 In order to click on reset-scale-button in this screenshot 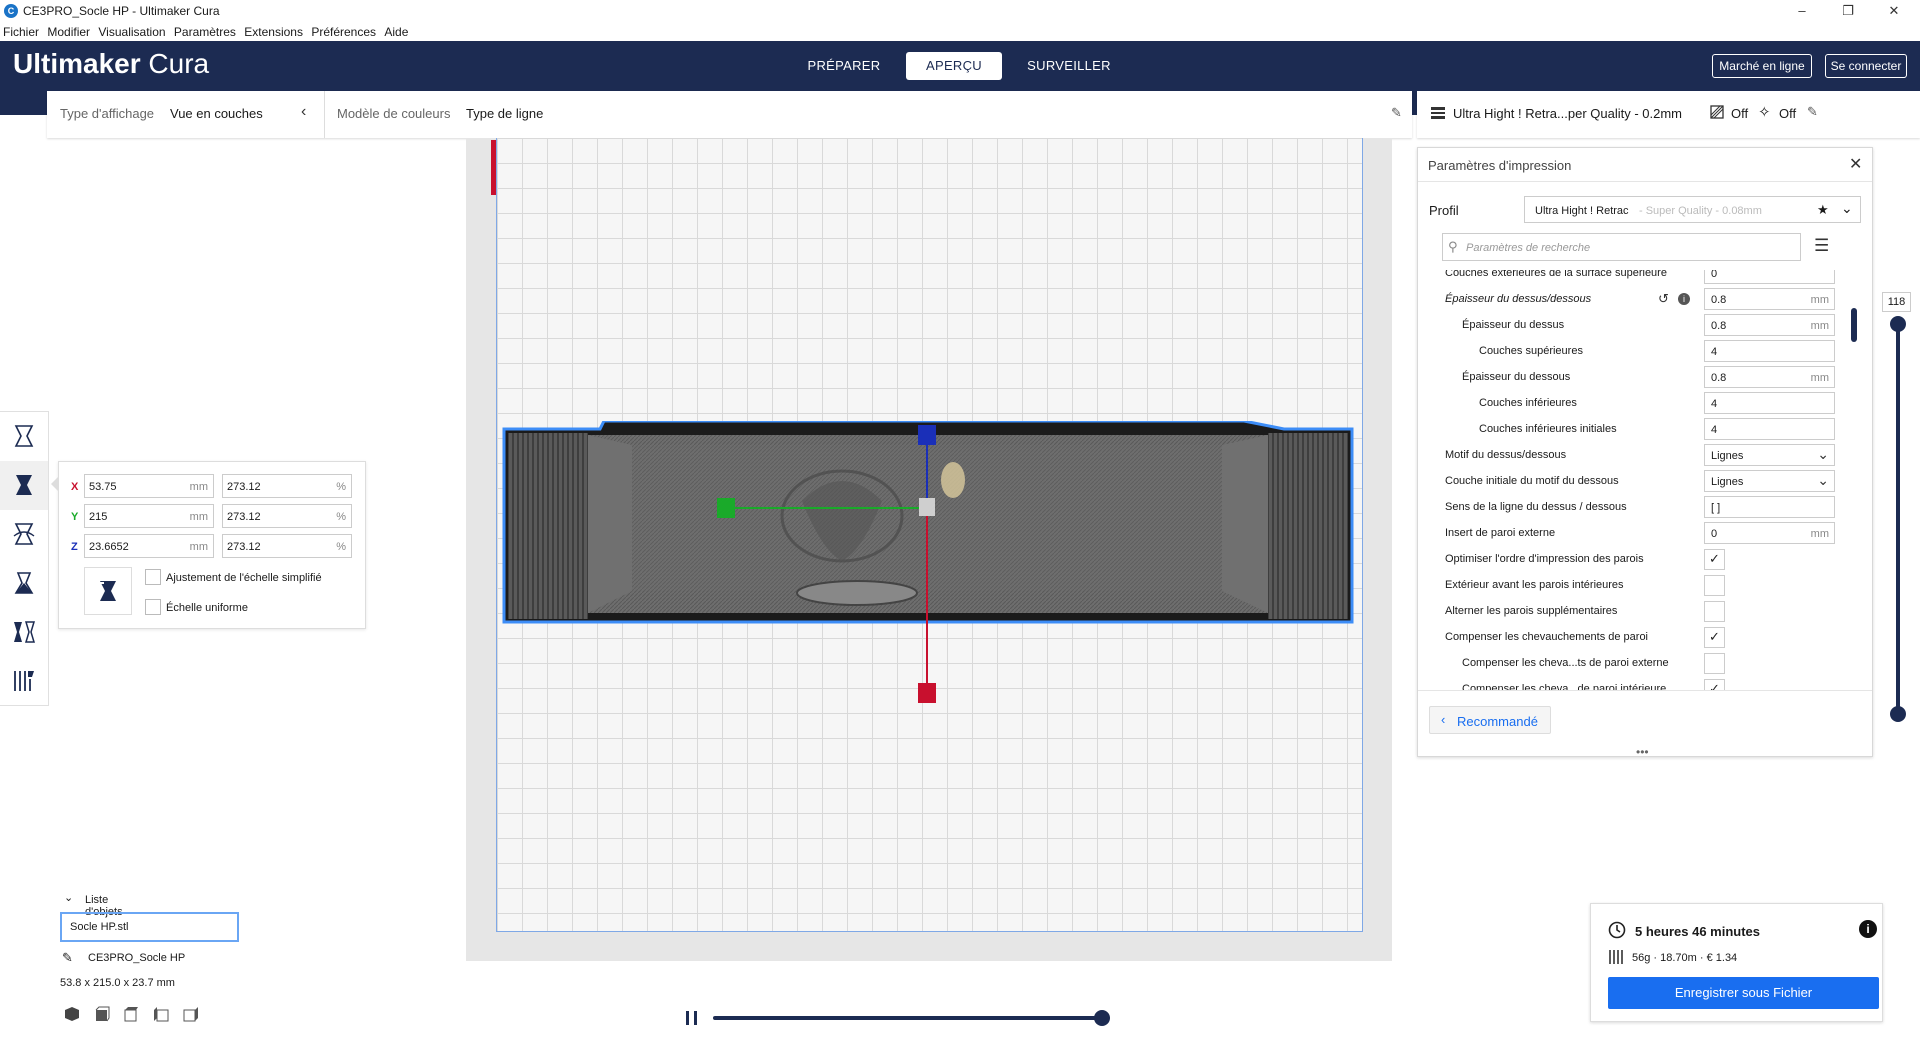, I will do `click(108, 591)`.